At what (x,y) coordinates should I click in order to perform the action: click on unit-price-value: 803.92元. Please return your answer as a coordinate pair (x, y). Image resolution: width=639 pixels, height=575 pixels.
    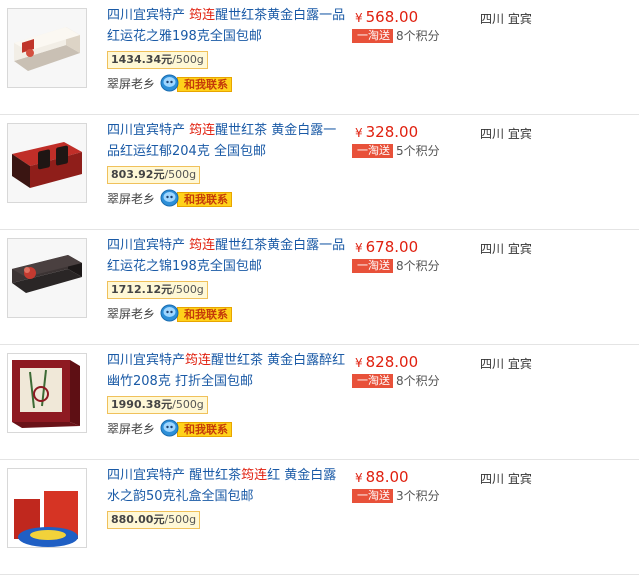
    Looking at the image, I should click on (138, 174).